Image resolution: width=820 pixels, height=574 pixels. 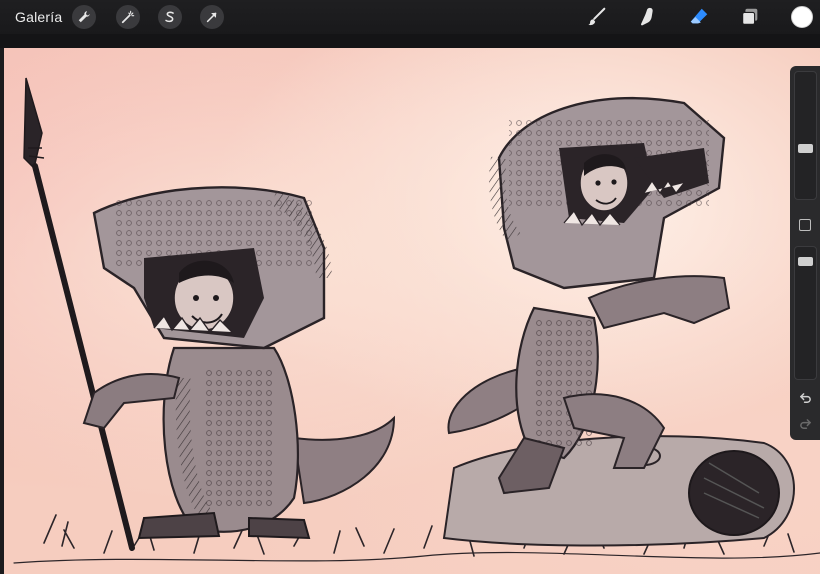 I want to click on magic-wand-icon, so click(x=128, y=17).